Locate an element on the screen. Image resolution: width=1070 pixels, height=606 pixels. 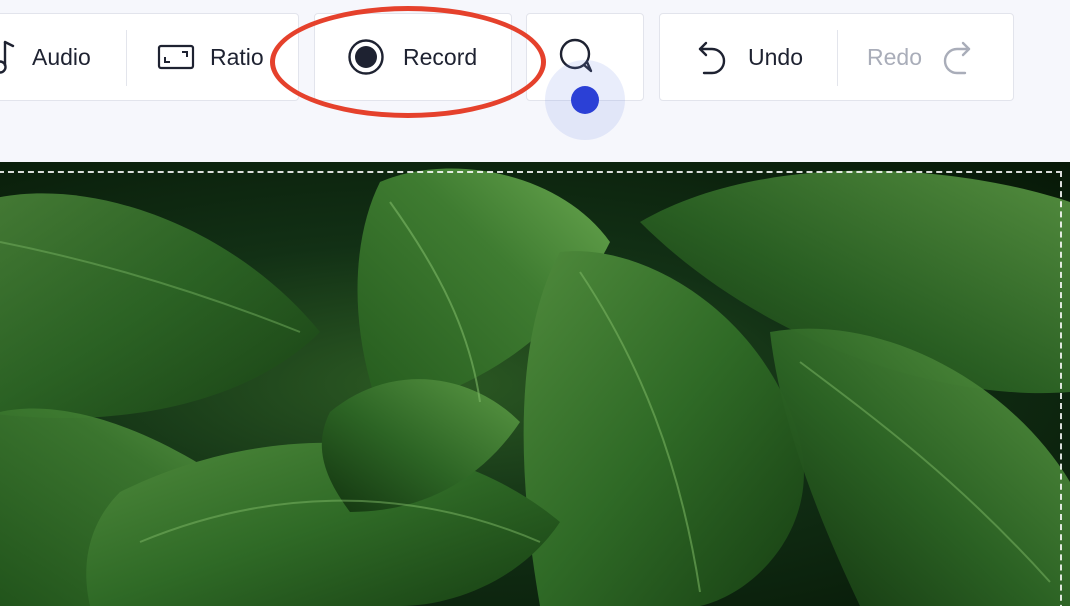
ratio-label: Ratio is located at coordinates (237, 56).